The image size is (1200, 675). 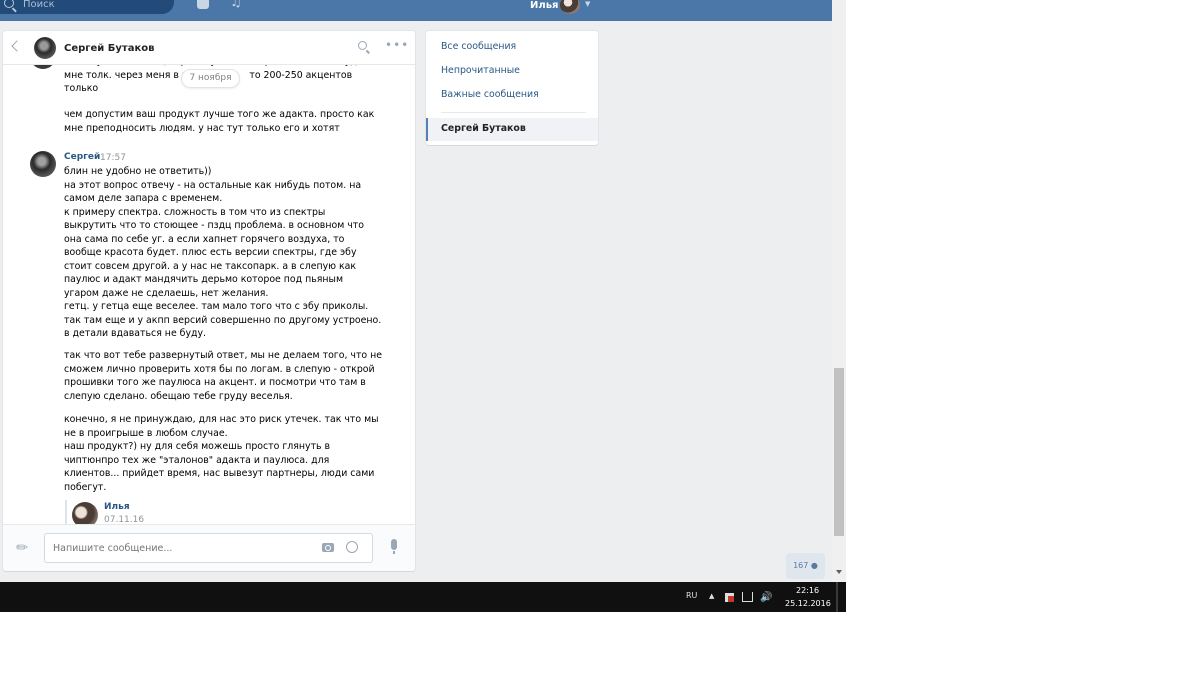 What do you see at coordinates (837, 597) in the screenshot?
I see `show-desktop-button` at bounding box center [837, 597].